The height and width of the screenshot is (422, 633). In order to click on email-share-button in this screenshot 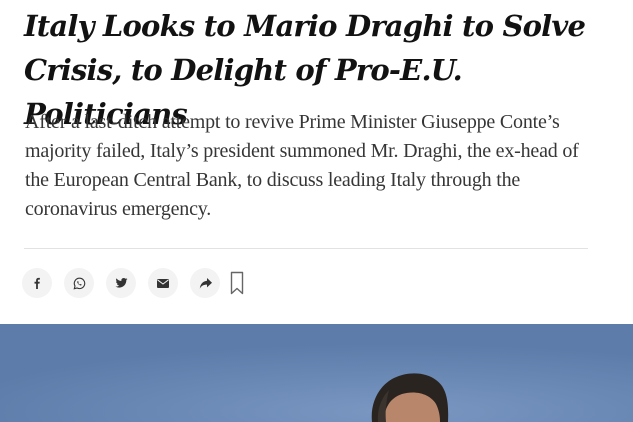, I will do `click(163, 283)`.